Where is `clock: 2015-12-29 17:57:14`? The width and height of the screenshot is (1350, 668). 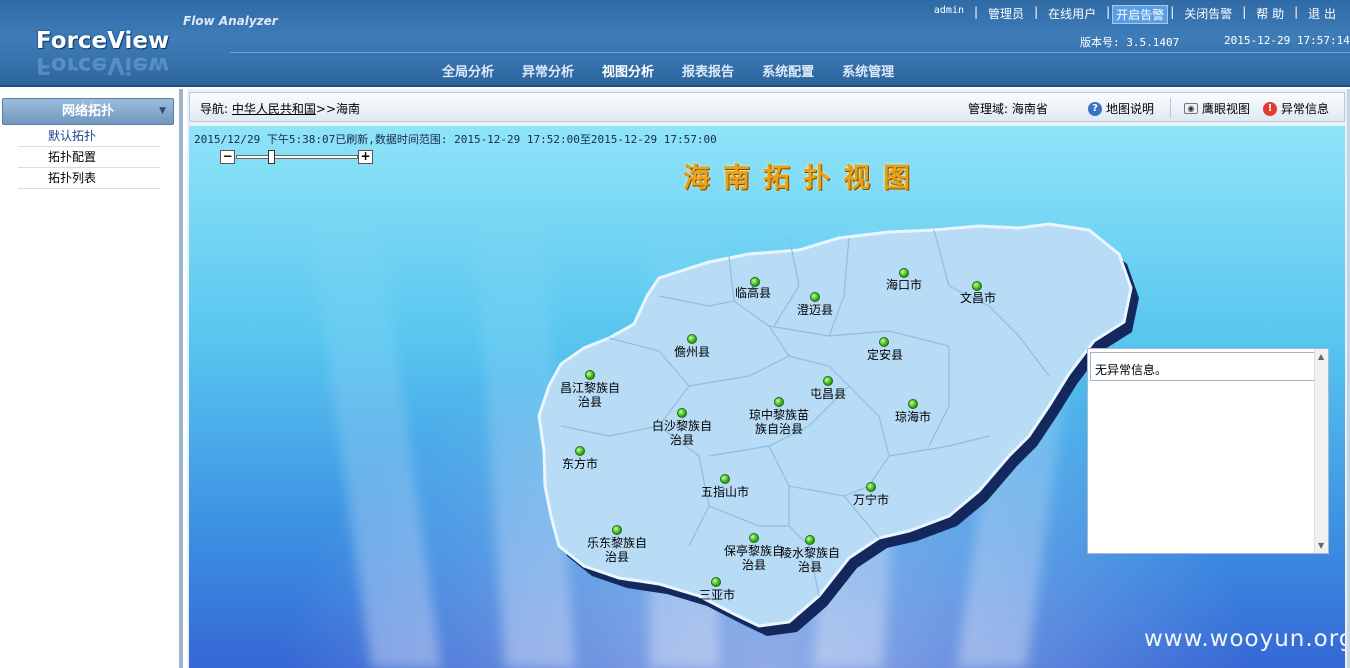 clock: 2015-12-29 17:57:14 is located at coordinates (1287, 40).